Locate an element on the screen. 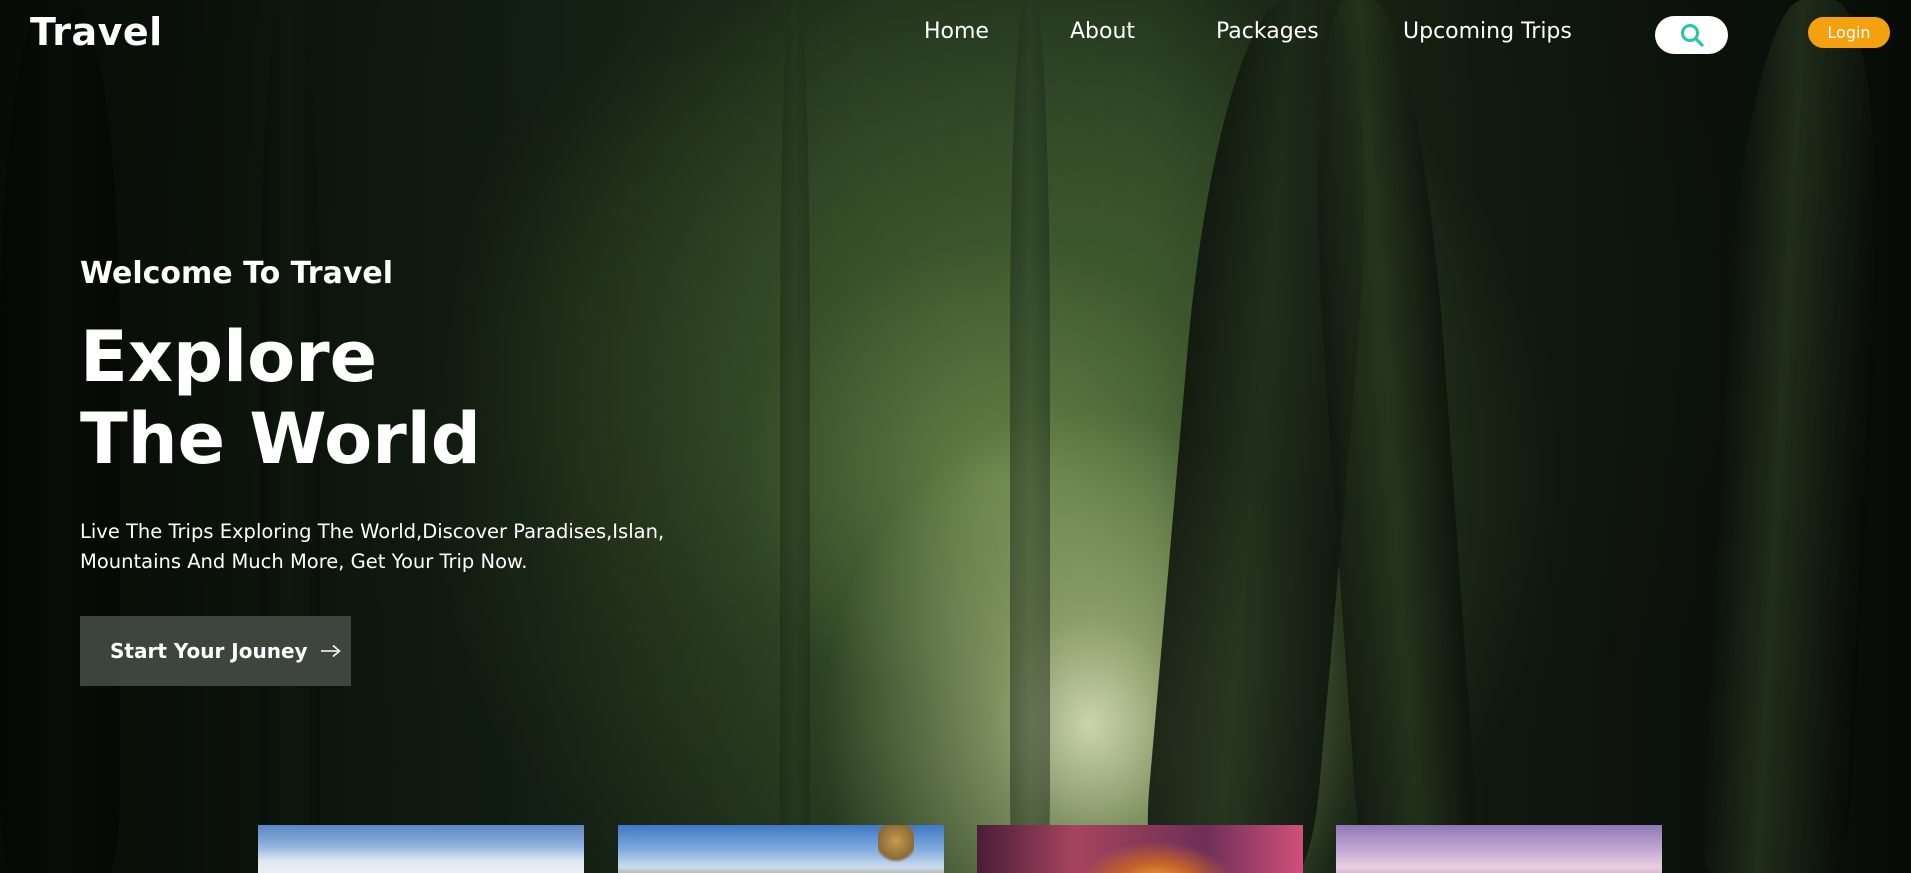 Image resolution: width=1911 pixels, height=873 pixels. nav-link-about: About is located at coordinates (1102, 31).